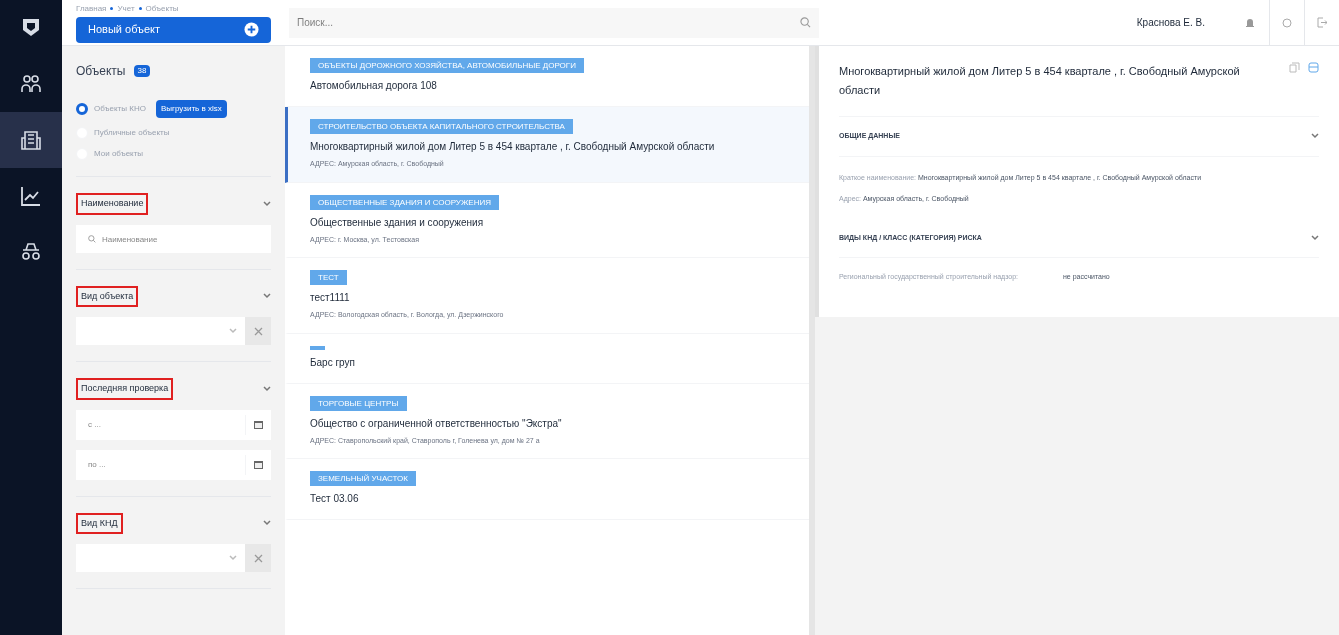 This screenshot has height=635, width=1339. I want to click on panel-title: Объекты, so click(101, 71).